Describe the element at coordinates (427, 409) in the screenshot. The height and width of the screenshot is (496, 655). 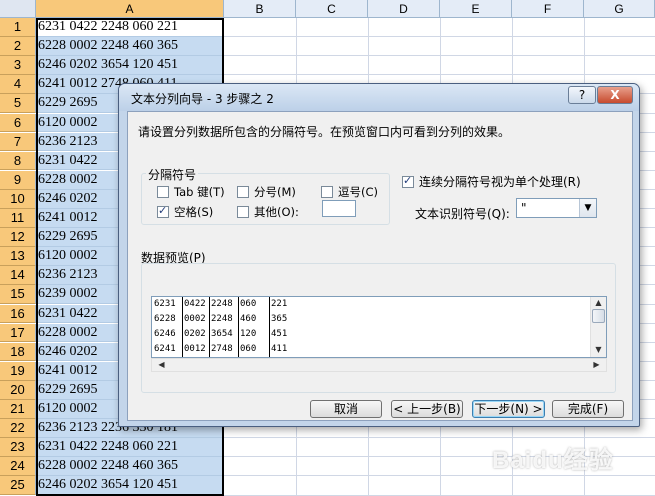
I see `back-button: < 上一步(B)` at that location.